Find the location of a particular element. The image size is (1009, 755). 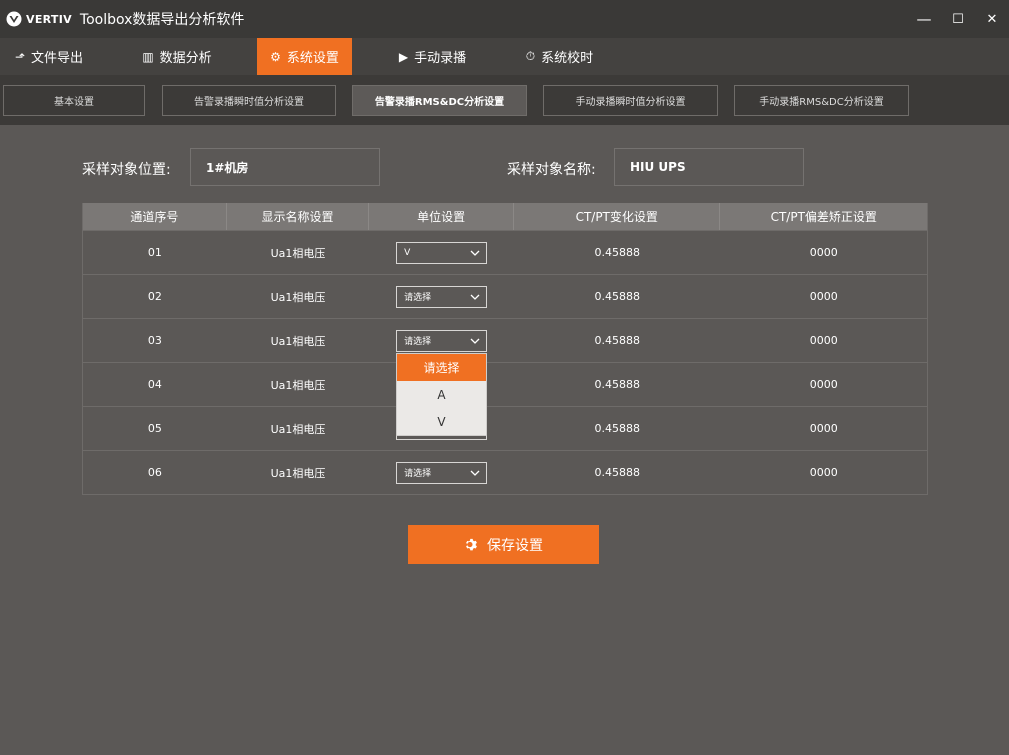

menu-label: 手动录播 is located at coordinates (440, 58).